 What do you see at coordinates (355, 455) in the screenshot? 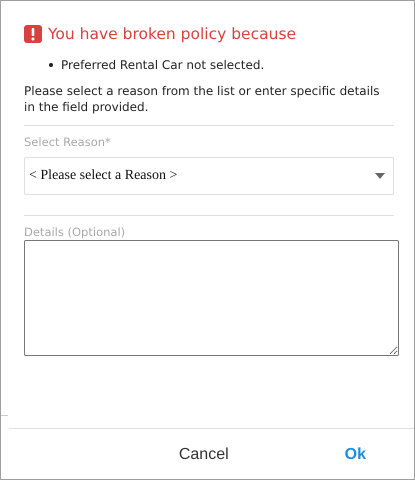
I see `ok-button: Ok` at bounding box center [355, 455].